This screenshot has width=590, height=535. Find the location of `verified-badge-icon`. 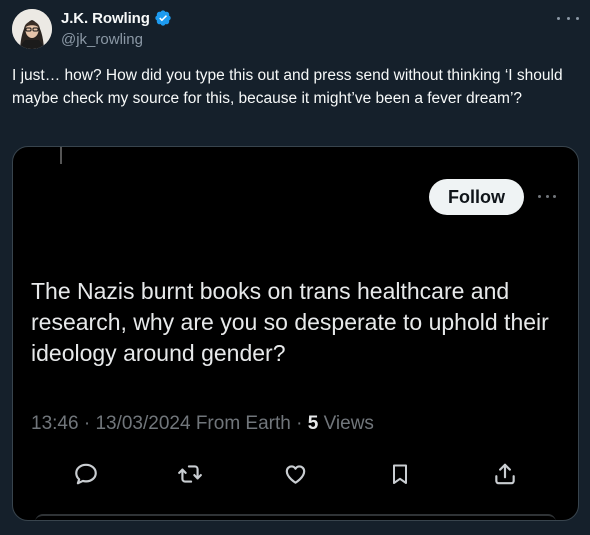

verified-badge-icon is located at coordinates (163, 18).